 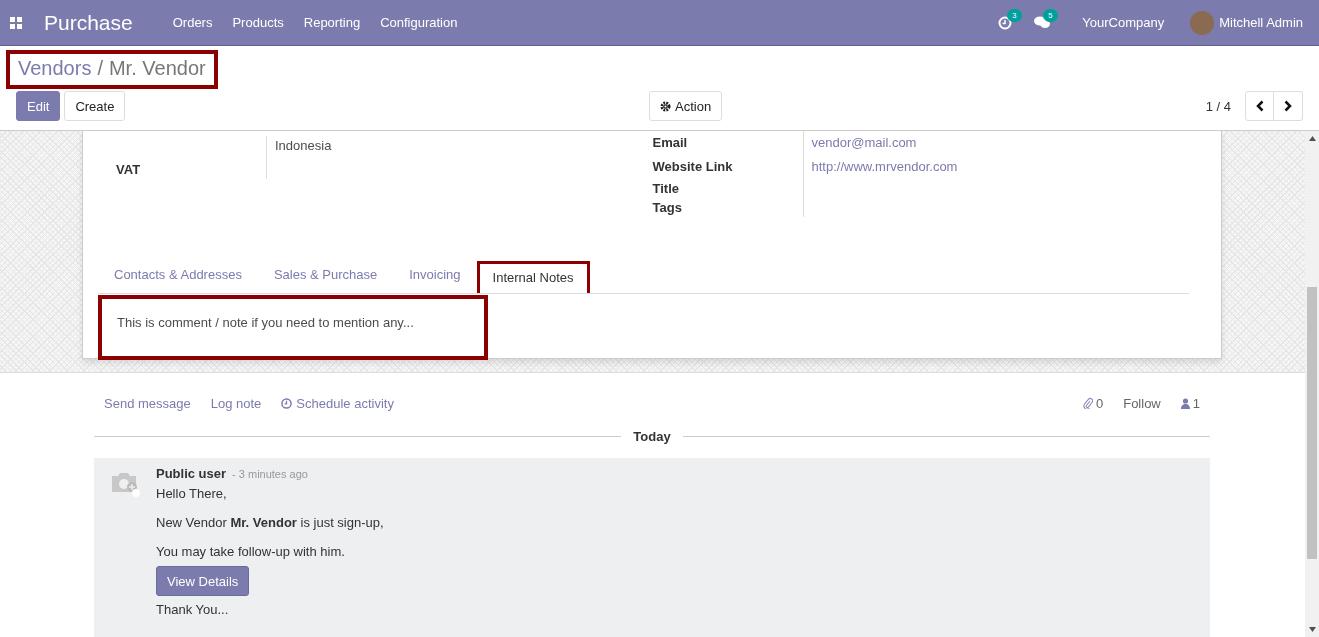 What do you see at coordinates (192, 22) in the screenshot?
I see `menu-link: Orders` at bounding box center [192, 22].